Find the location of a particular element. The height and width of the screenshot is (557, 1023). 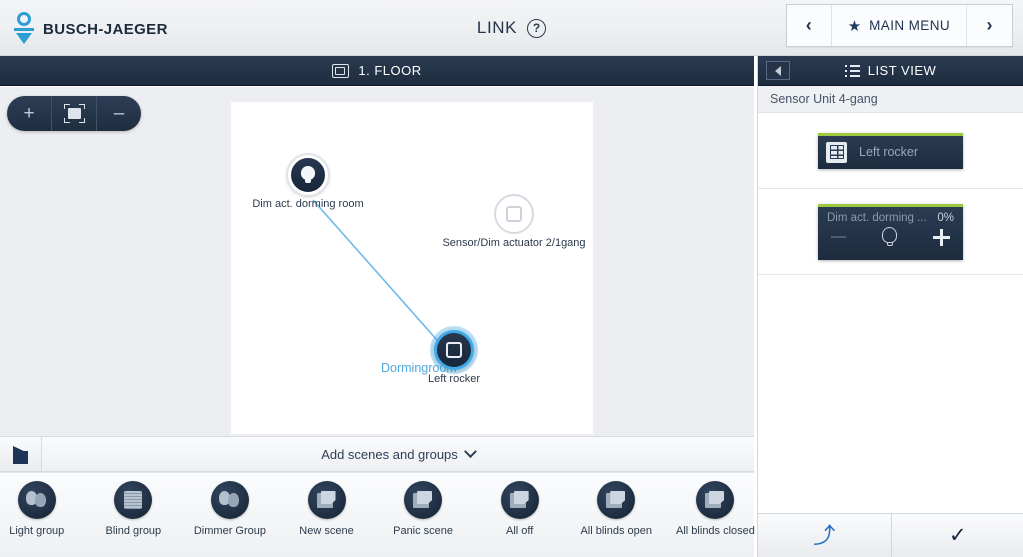

question-mark-icon: ? is located at coordinates (537, 28).